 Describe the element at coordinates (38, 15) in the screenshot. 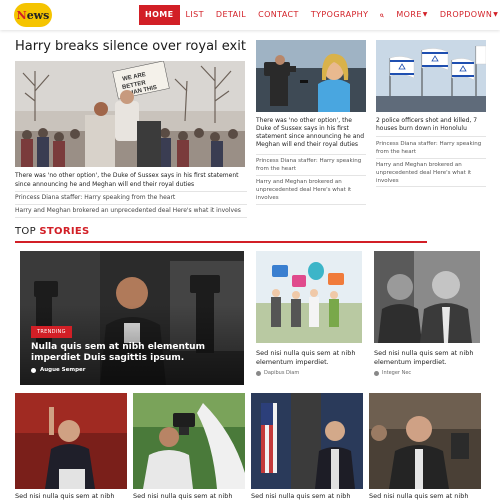

I see `logo-rest: ews` at that location.